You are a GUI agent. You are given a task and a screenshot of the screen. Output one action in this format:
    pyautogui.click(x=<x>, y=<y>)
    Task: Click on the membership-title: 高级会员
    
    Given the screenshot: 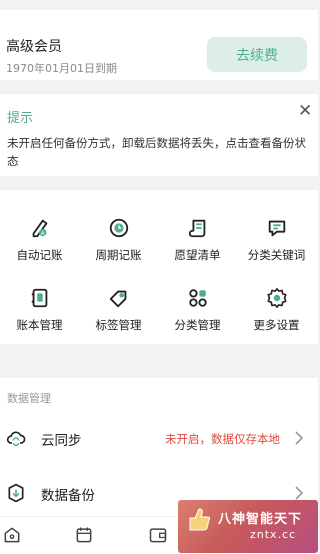 What is the action you would take?
    pyautogui.click(x=34, y=47)
    